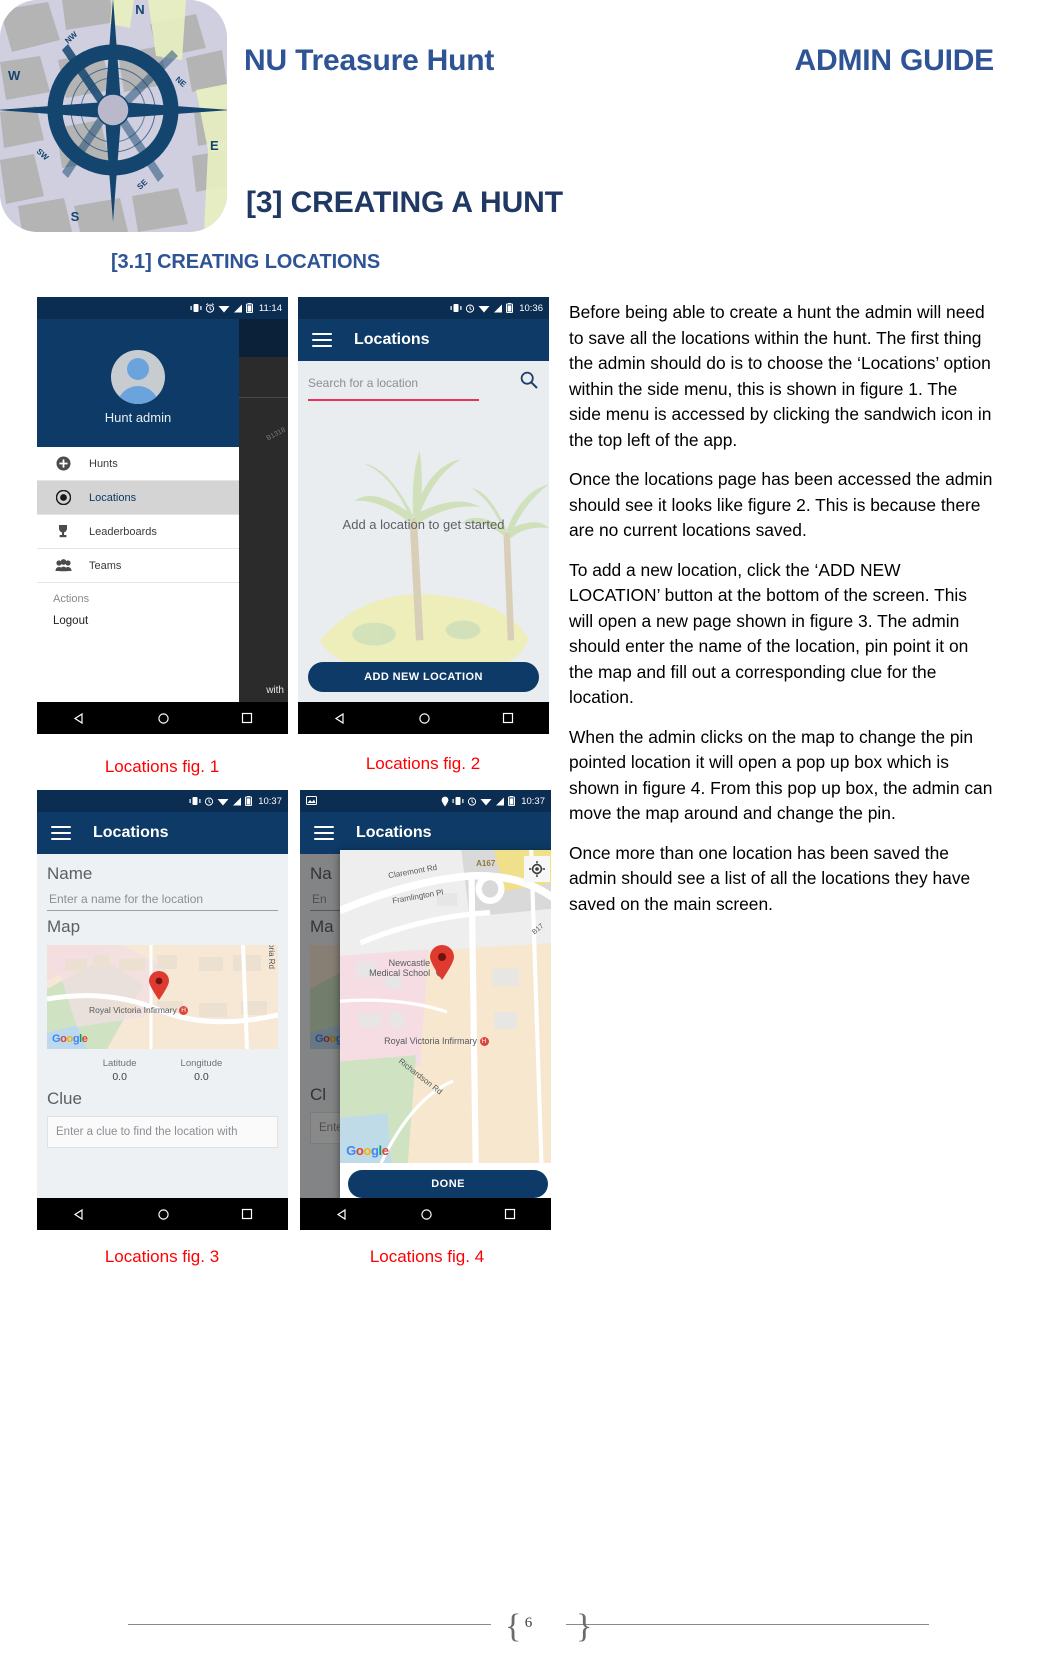 This screenshot has width=1057, height=1673. I want to click on status-bar: 10:37, so click(162, 801).